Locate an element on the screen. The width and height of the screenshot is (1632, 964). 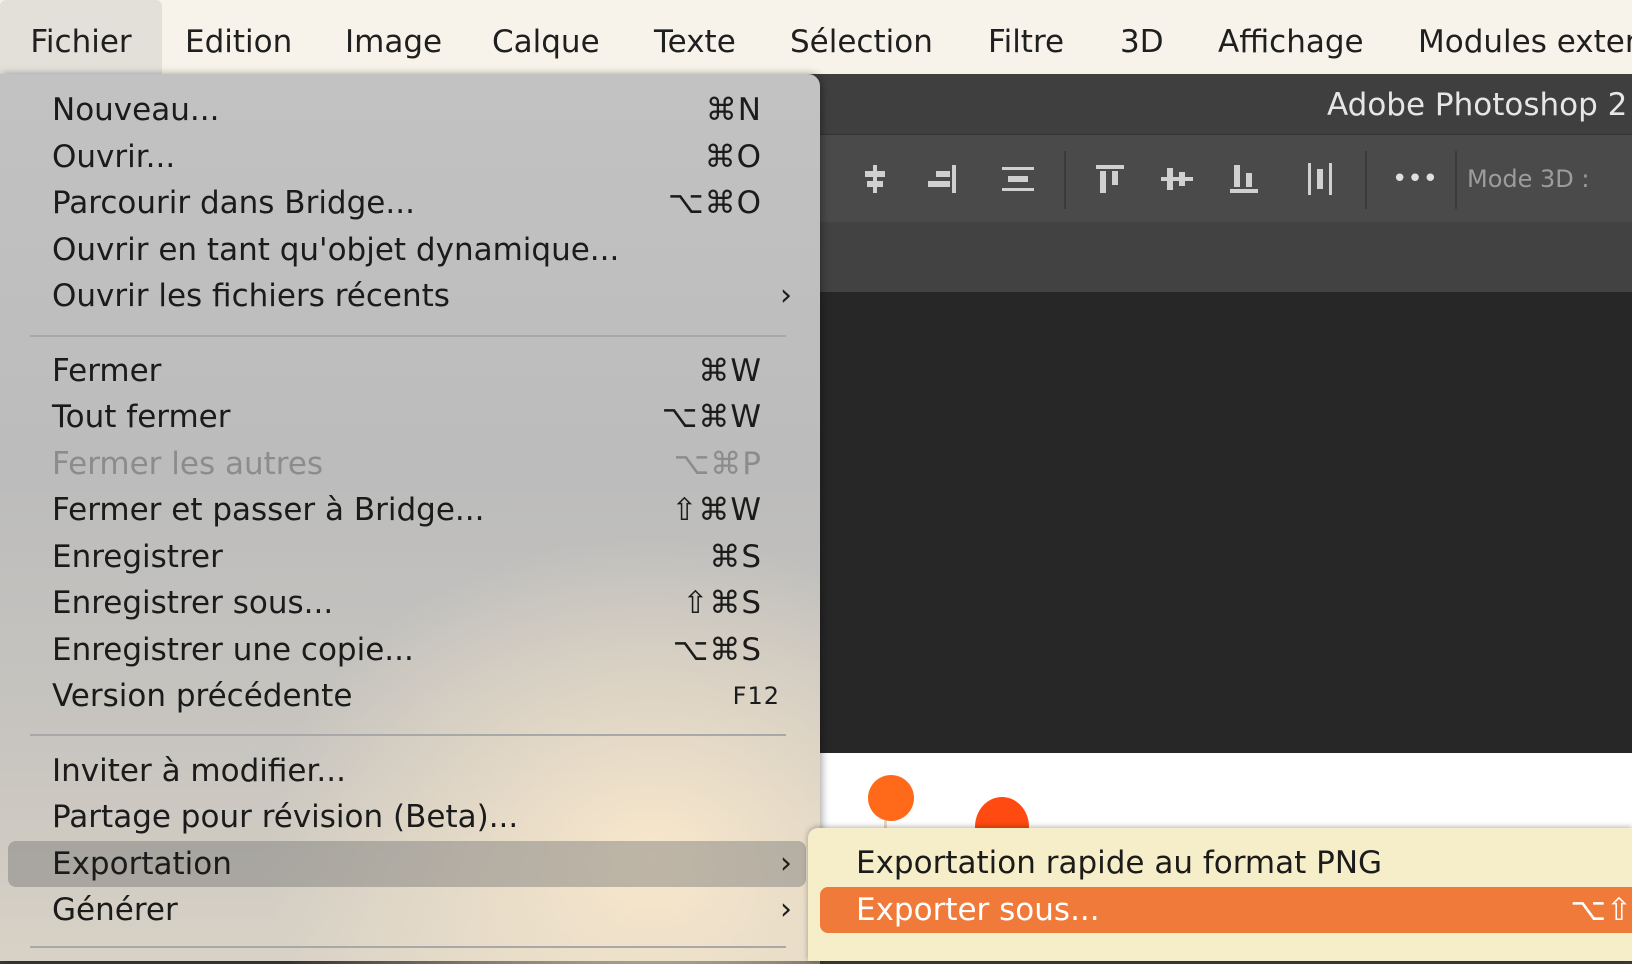
menu-item-fermer-autres: Fermer les autres ⌥⌘P is located at coordinates (407, 464).